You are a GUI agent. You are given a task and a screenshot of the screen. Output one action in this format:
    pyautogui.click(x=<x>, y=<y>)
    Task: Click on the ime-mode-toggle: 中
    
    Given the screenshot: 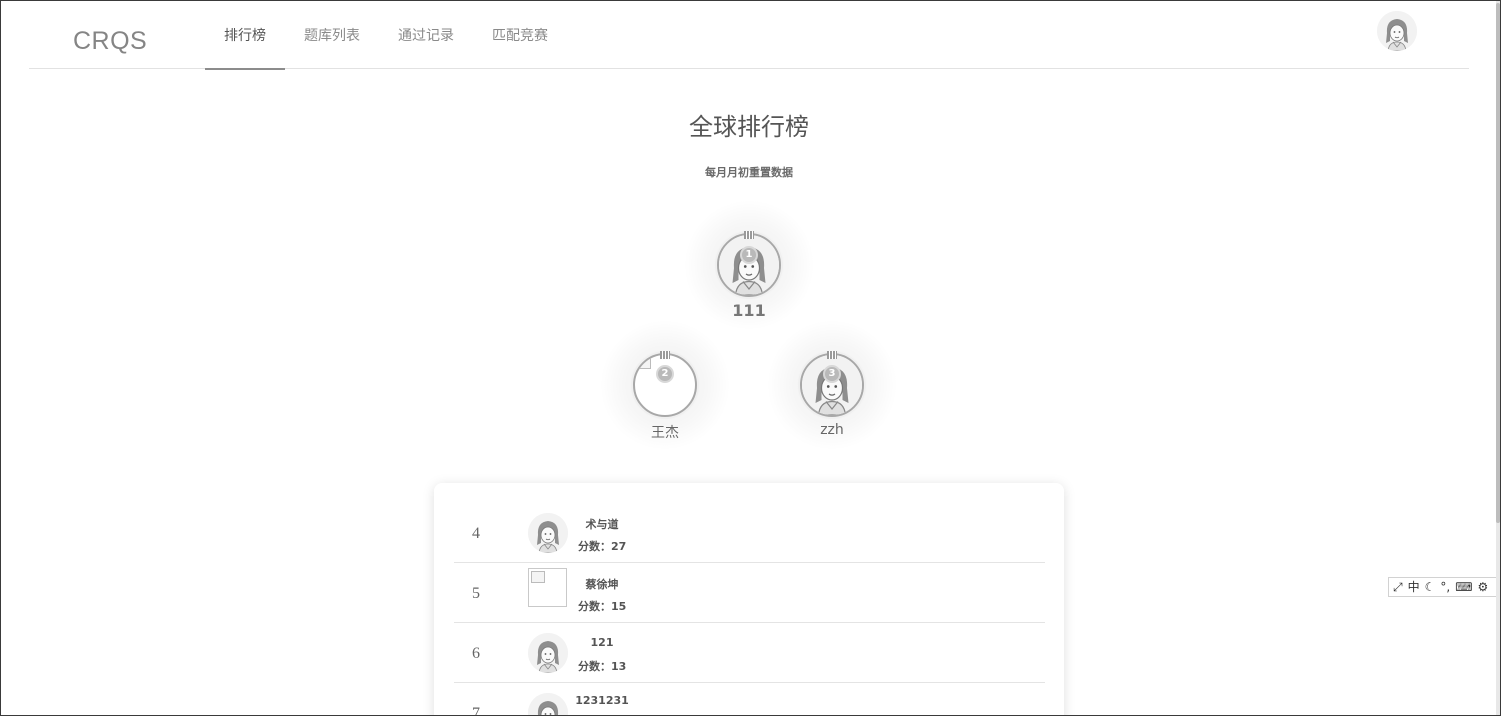 What is the action you would take?
    pyautogui.click(x=1414, y=587)
    